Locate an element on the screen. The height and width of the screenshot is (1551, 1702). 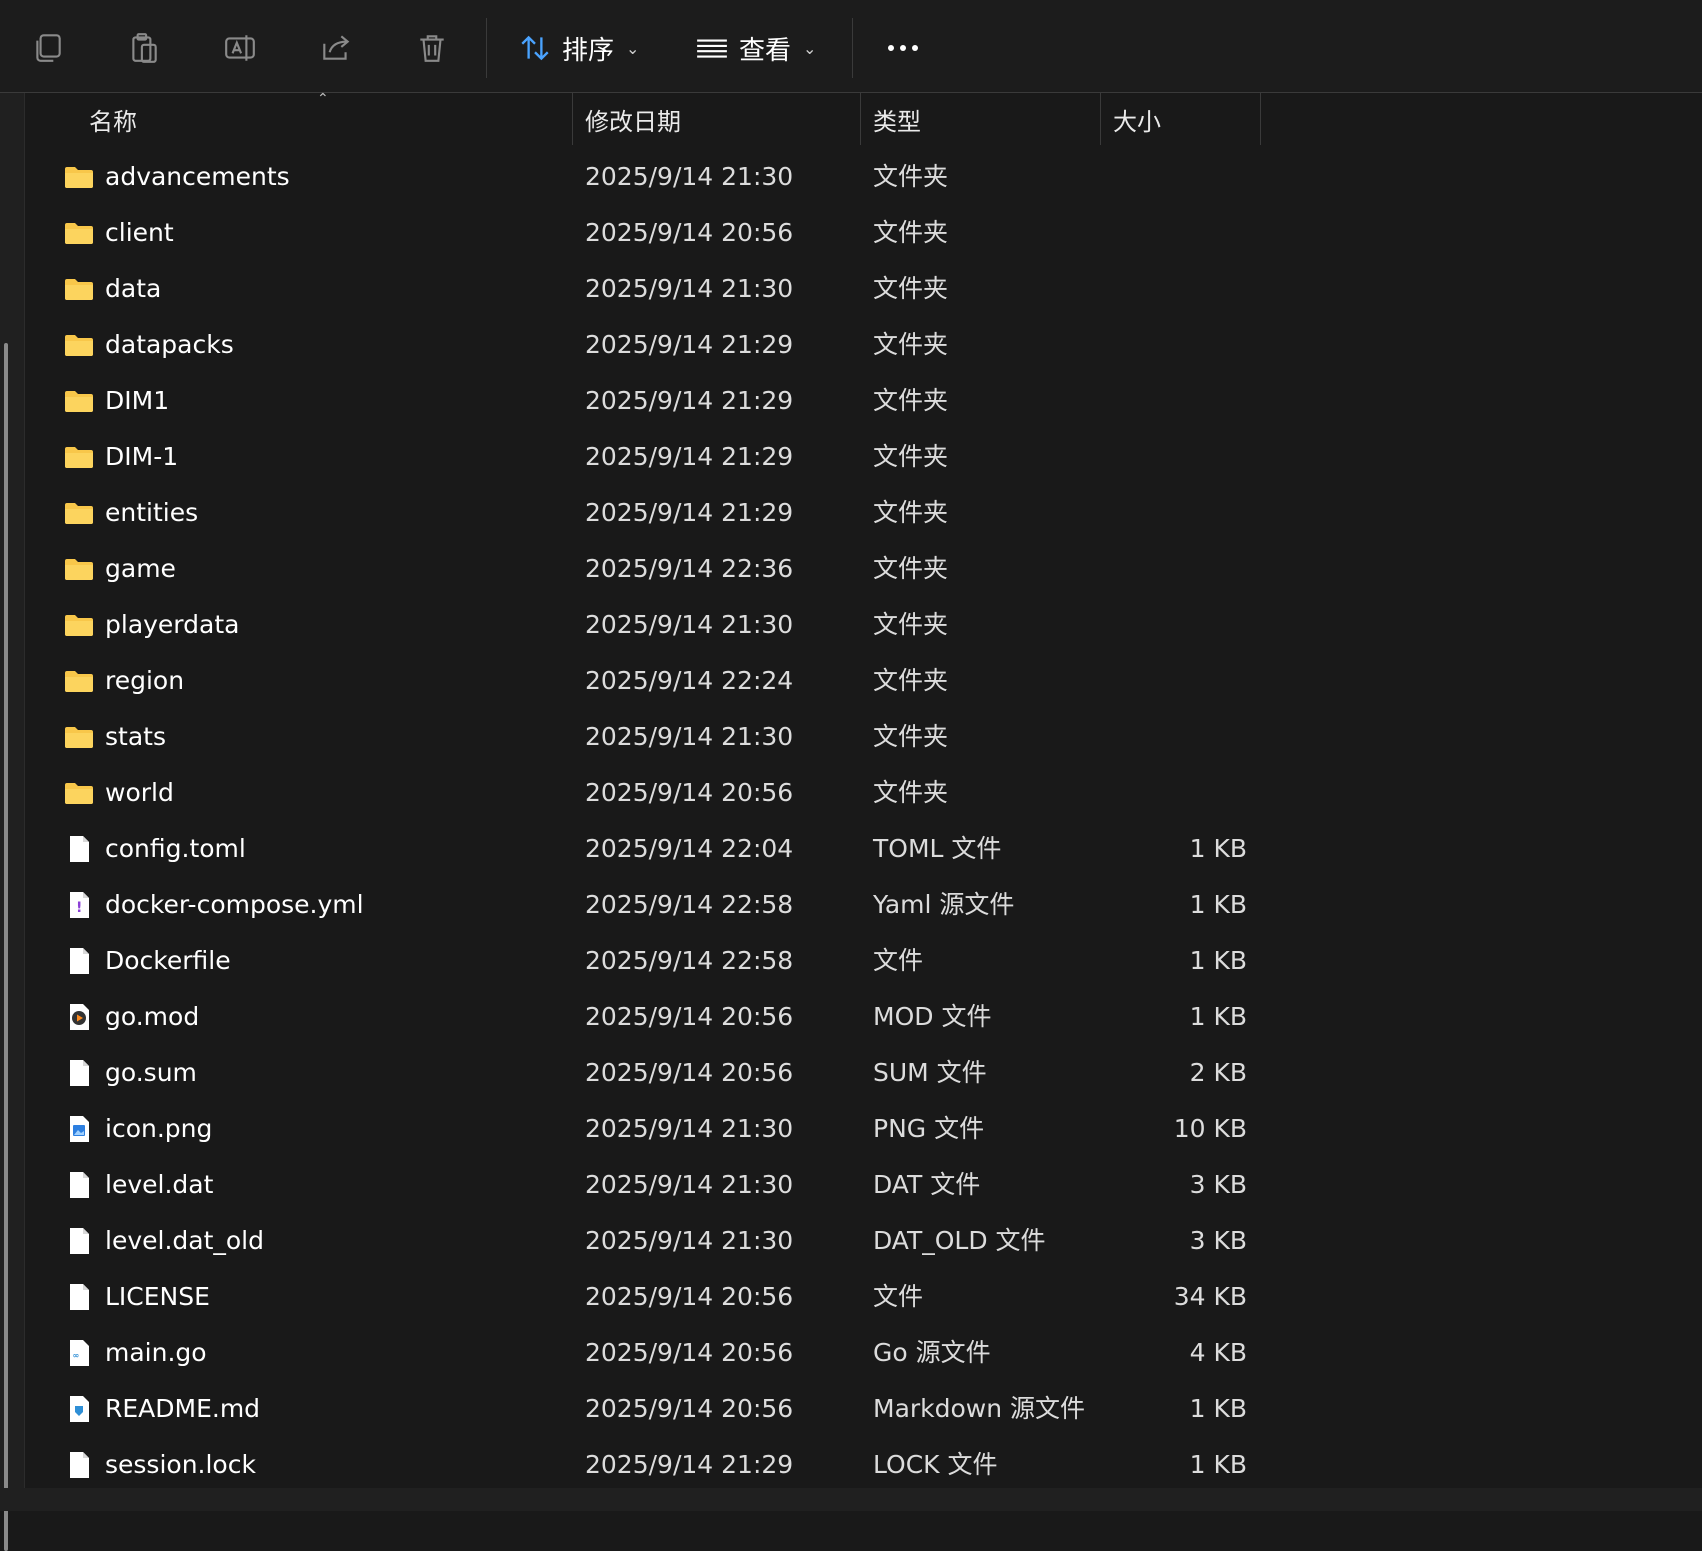
more-options-button is located at coordinates (903, 48).